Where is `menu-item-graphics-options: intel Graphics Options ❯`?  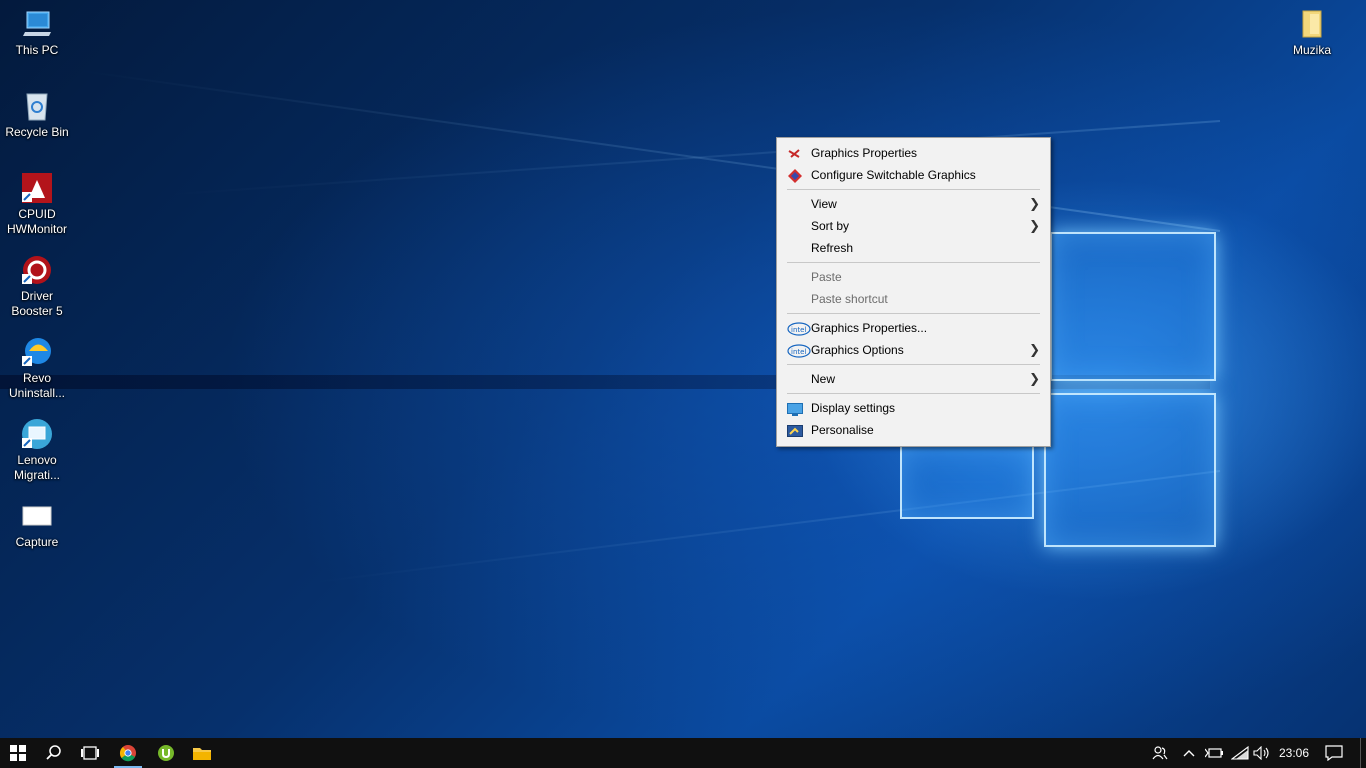
menu-item-graphics-options: intel Graphics Options ❯ is located at coordinates (913, 350).